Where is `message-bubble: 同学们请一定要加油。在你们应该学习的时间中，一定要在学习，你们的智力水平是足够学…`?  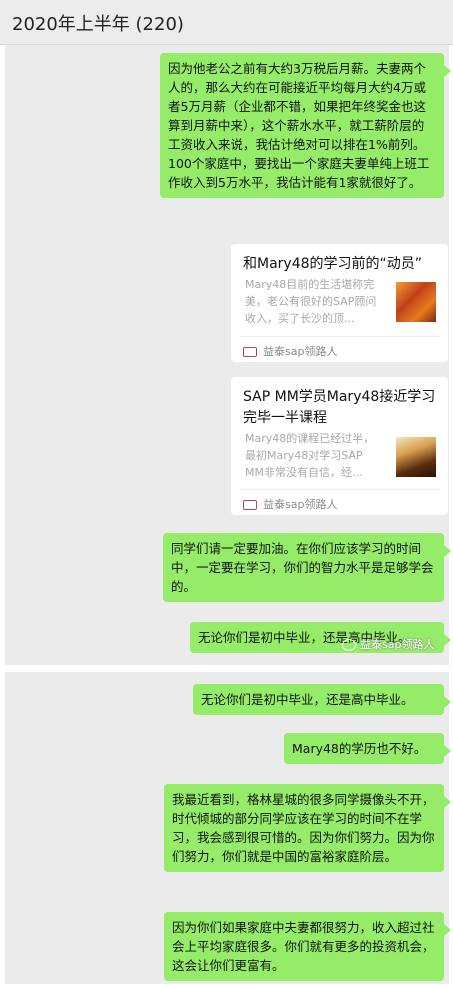
message-bubble: 同学们请一定要加油。在你们应该学习的时间中，一定要在学习，你们的智力水平是足够学… is located at coordinates (307, 567).